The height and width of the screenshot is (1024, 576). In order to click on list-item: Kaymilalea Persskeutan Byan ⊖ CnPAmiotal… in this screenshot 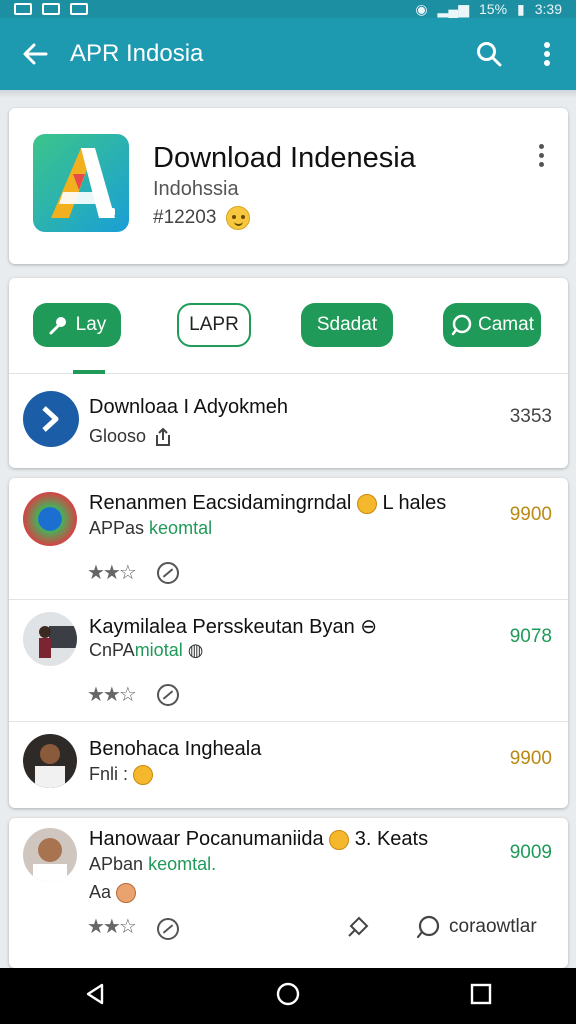, I will do `click(288, 661)`.